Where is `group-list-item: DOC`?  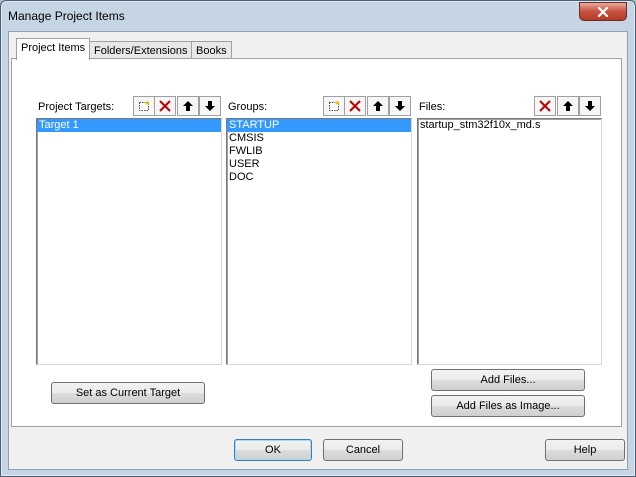 group-list-item: DOC is located at coordinates (319, 177).